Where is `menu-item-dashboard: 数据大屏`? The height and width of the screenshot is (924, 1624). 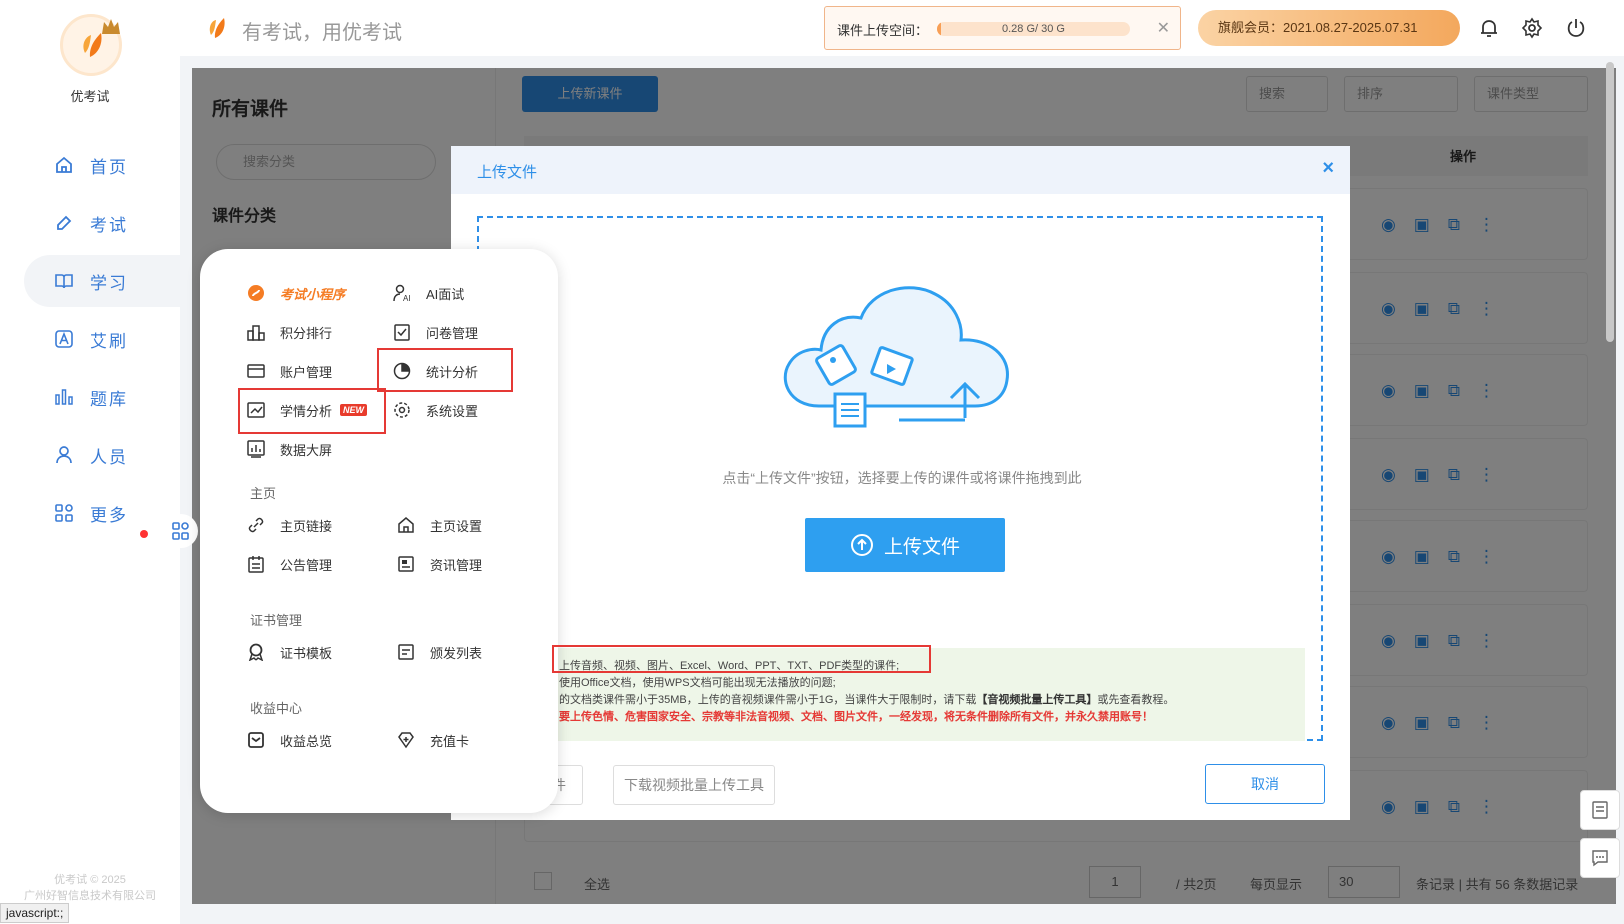
menu-item-dashboard: 数据大屏 is located at coordinates (289, 449).